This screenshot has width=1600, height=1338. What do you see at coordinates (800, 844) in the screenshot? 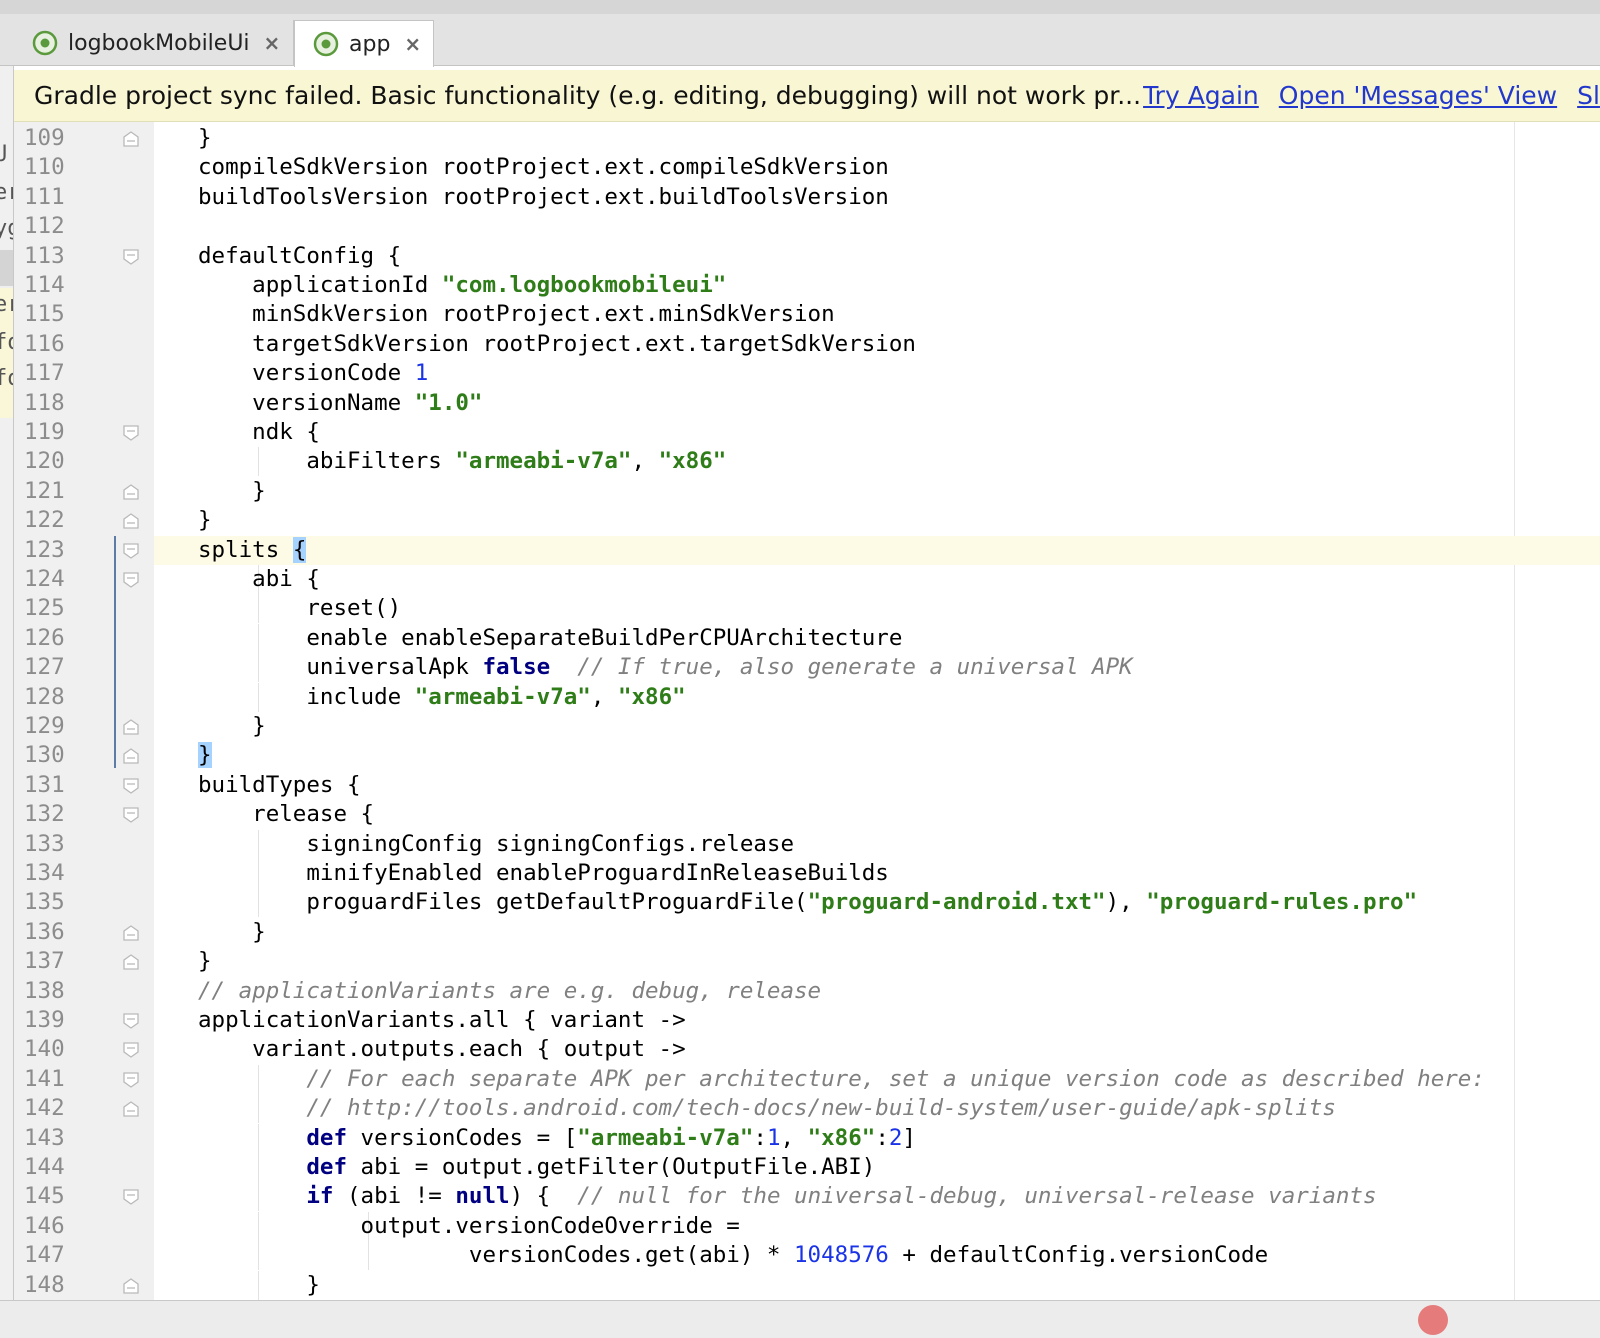
I see `code-line: 133 signingConfig signingConfigs.release` at bounding box center [800, 844].